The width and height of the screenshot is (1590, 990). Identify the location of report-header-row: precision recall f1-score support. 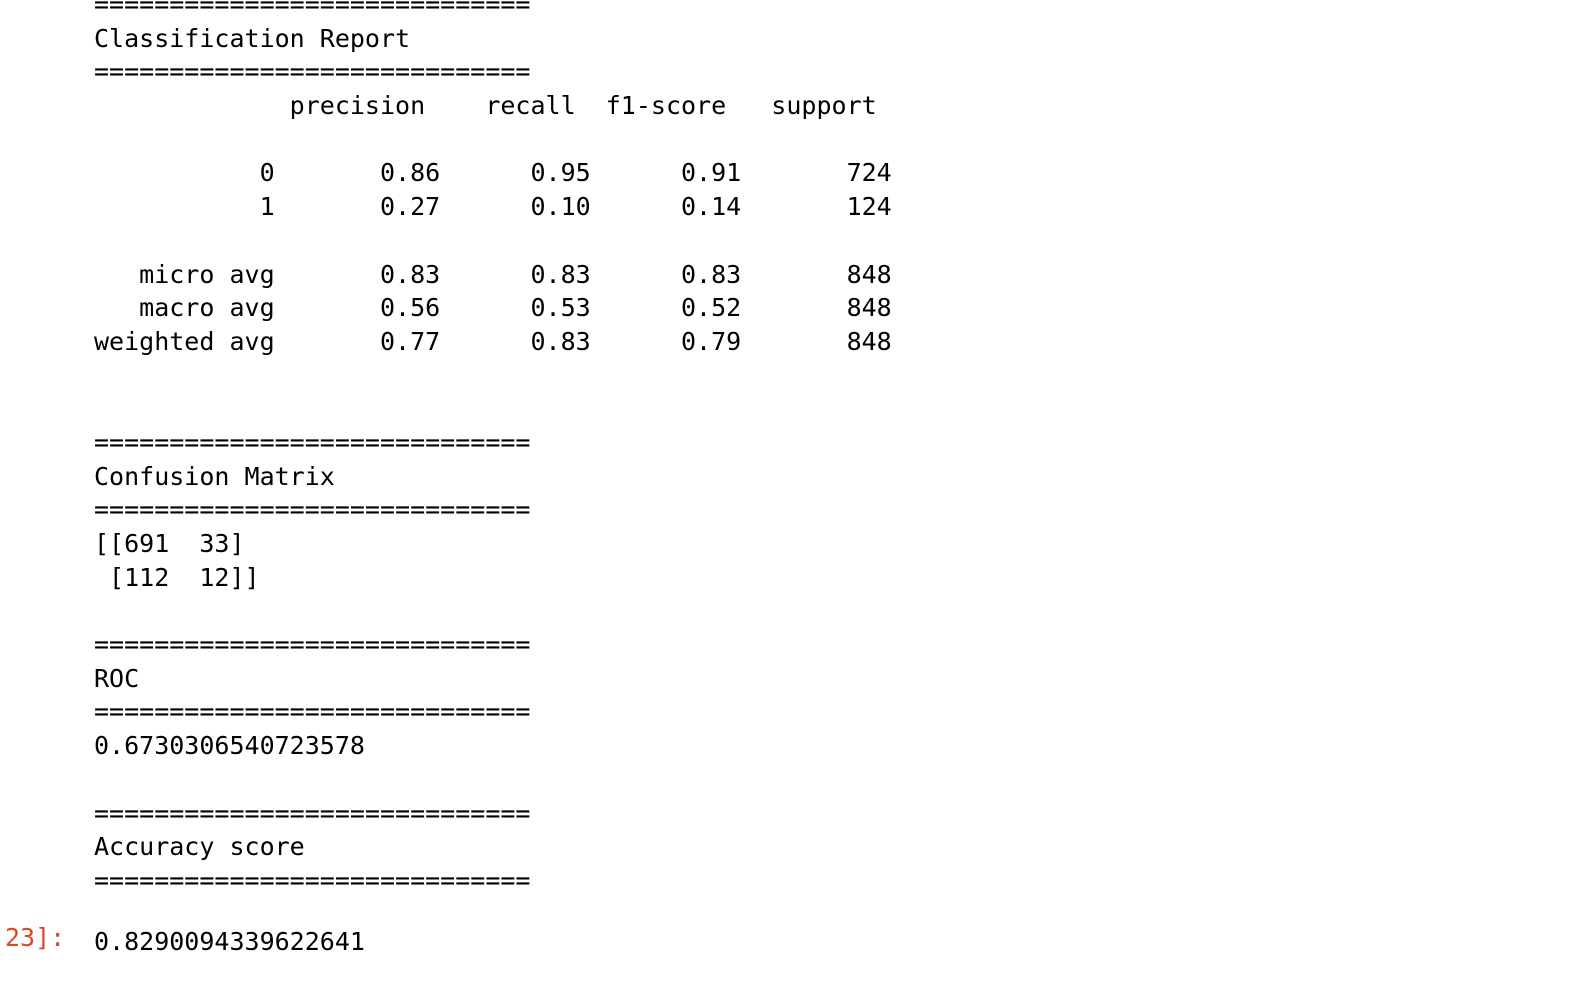
(485, 106).